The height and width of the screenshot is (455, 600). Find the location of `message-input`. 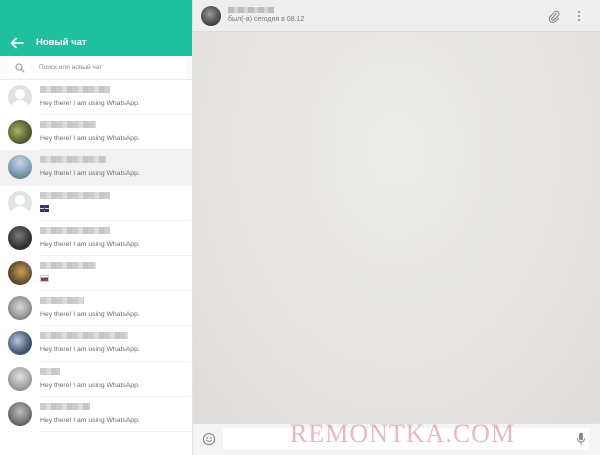

message-input is located at coordinates (406, 439).